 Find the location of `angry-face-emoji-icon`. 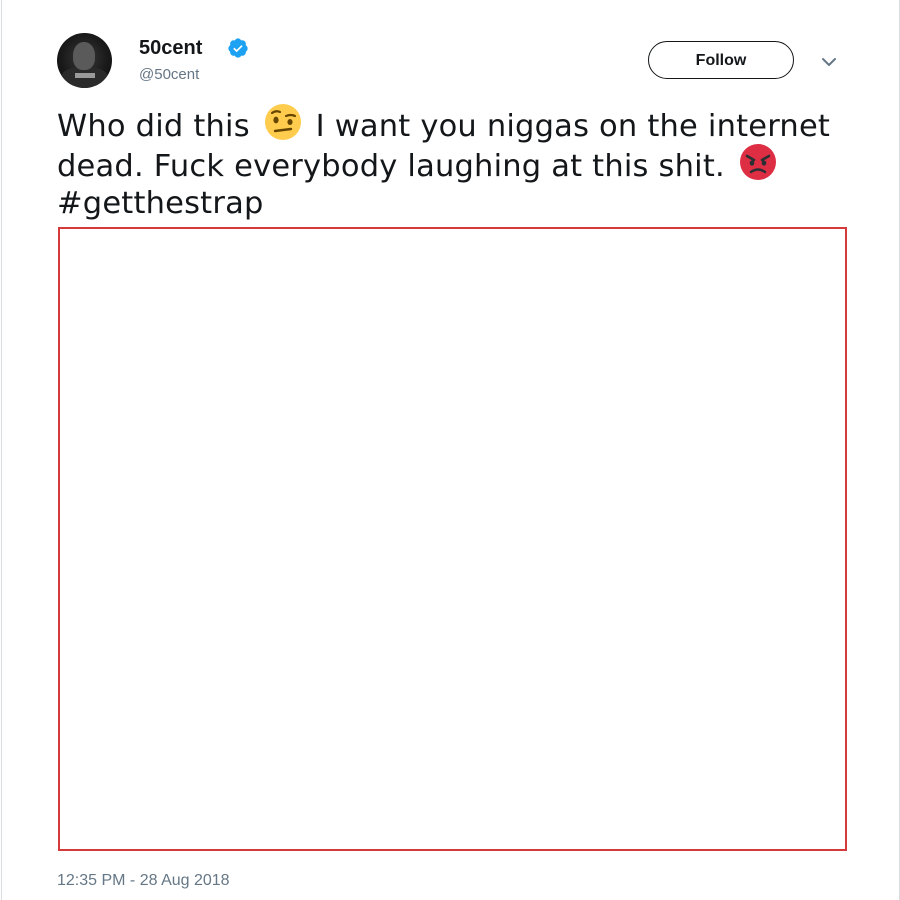

angry-face-emoji-icon is located at coordinates (758, 161).